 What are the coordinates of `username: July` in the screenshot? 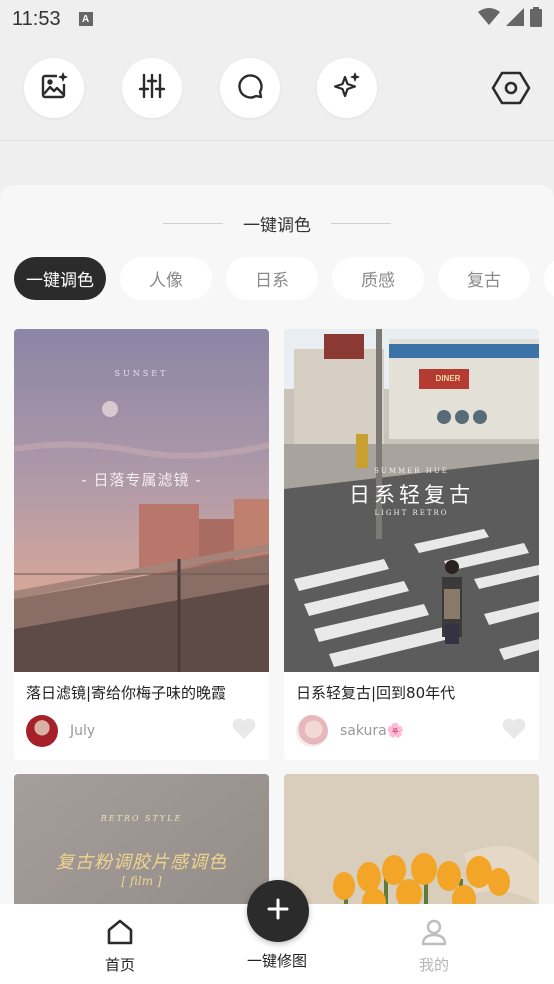 It's located at (82, 731).